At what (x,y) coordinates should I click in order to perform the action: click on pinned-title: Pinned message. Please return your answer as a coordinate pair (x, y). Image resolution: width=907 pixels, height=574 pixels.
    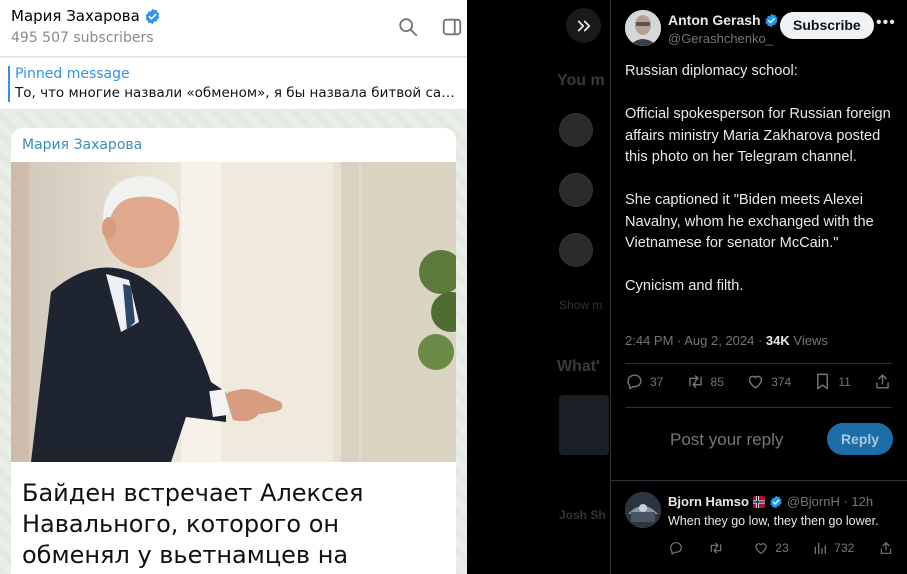
    Looking at the image, I should click on (72, 74).